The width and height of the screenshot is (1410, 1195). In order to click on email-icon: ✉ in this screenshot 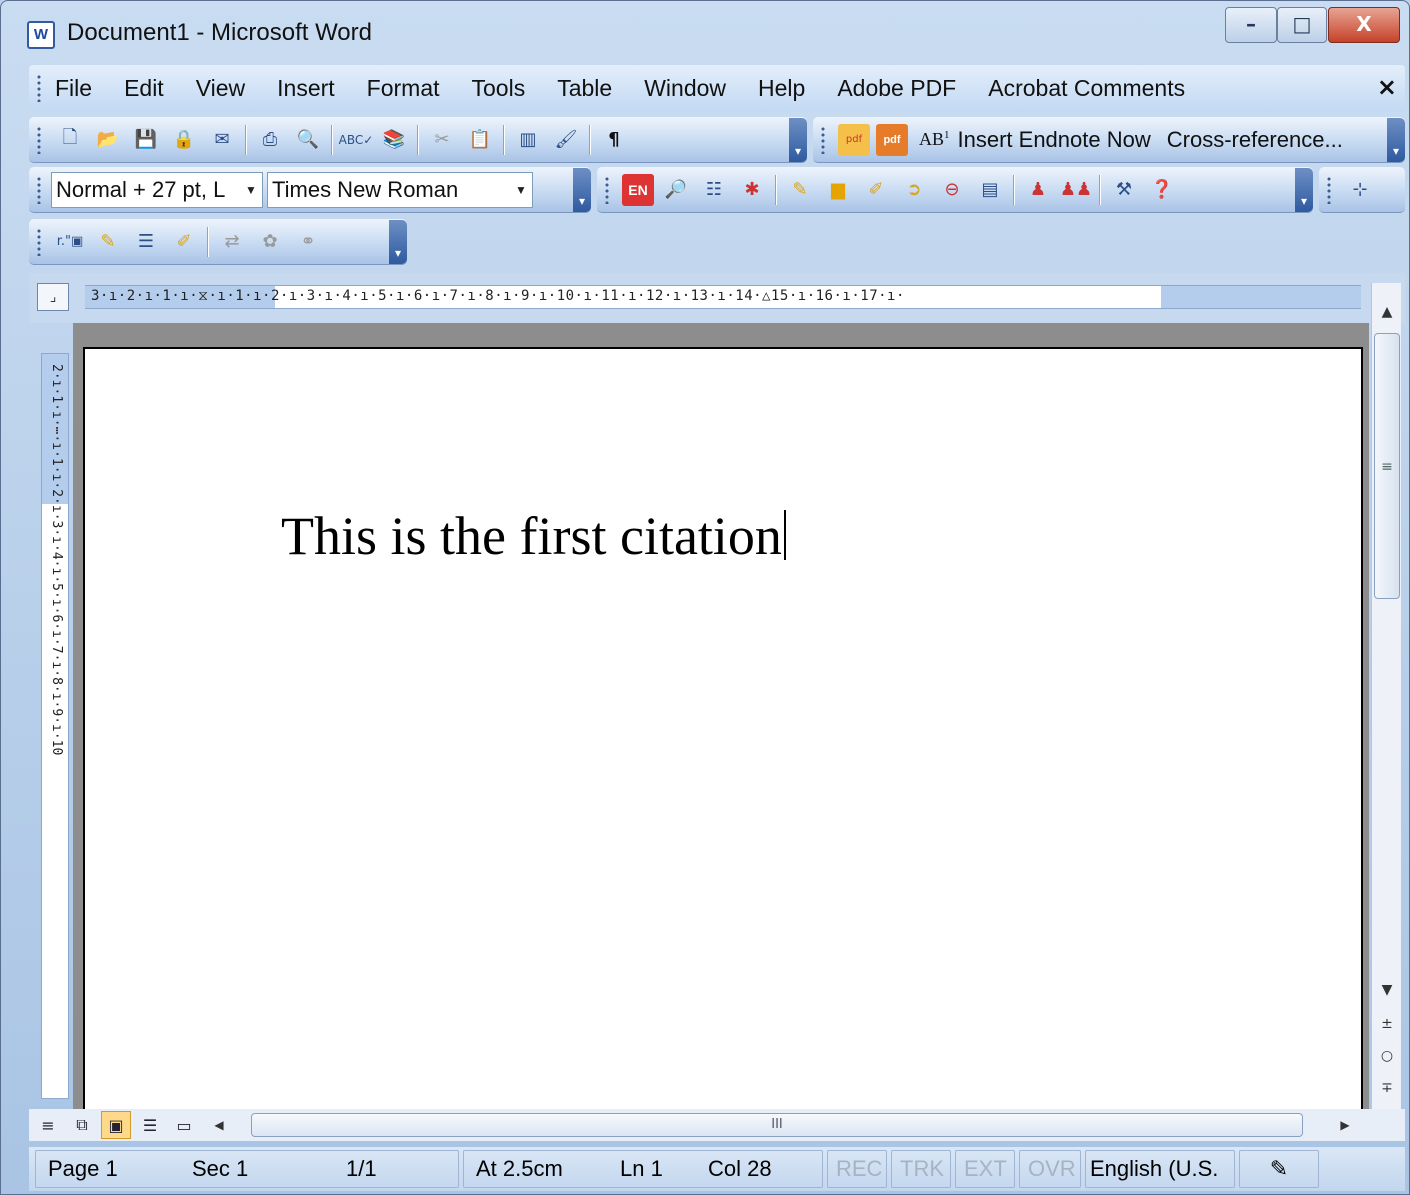, I will do `click(222, 140)`.